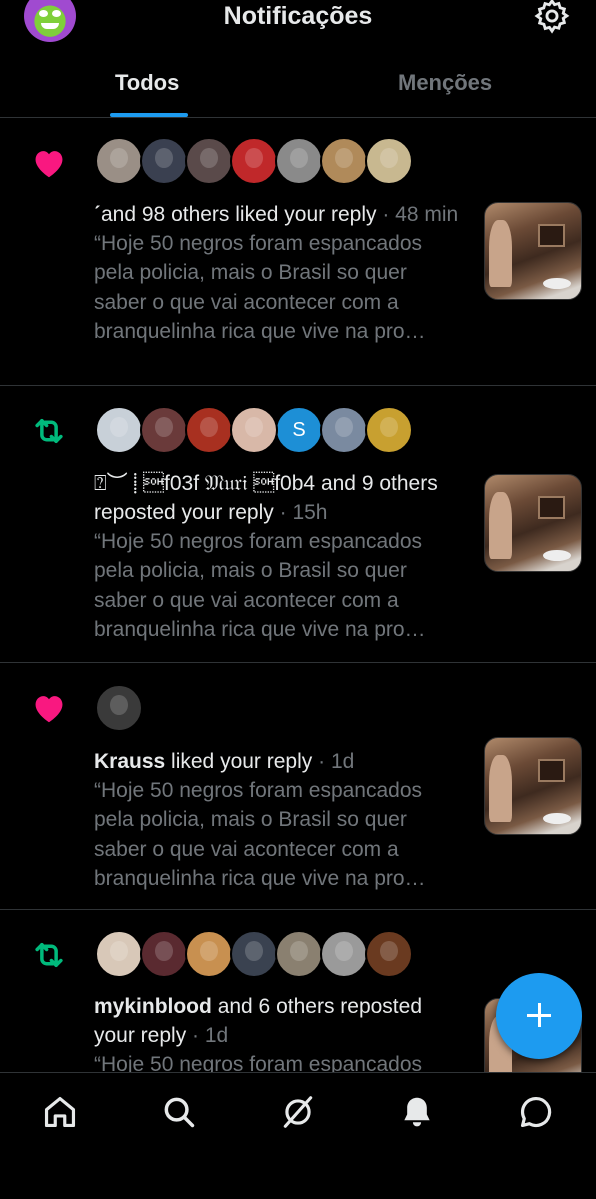 The height and width of the screenshot is (1199, 596). I want to click on compose-button, so click(539, 1016).